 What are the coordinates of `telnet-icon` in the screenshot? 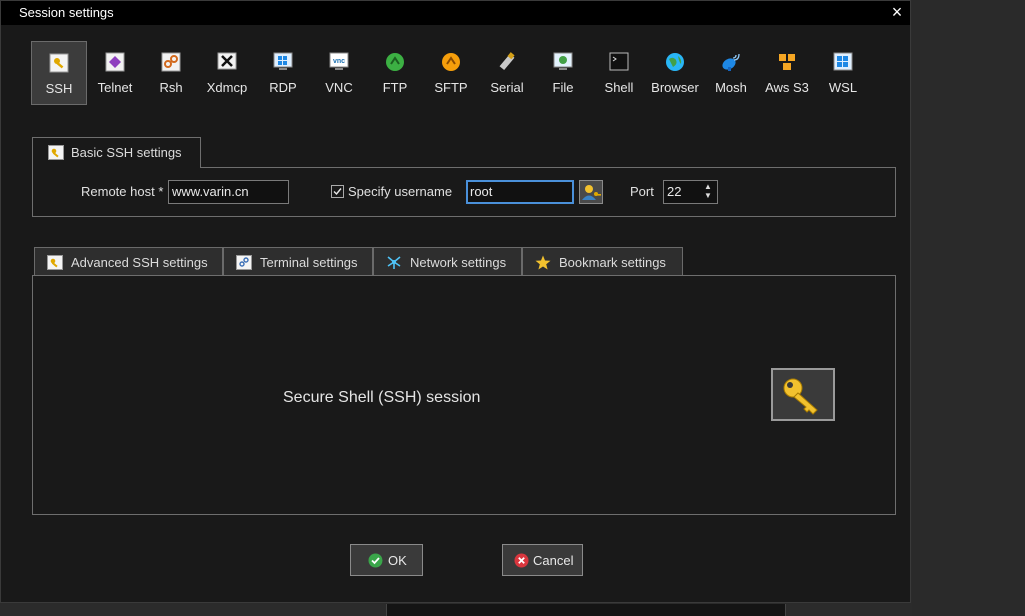 It's located at (115, 62).